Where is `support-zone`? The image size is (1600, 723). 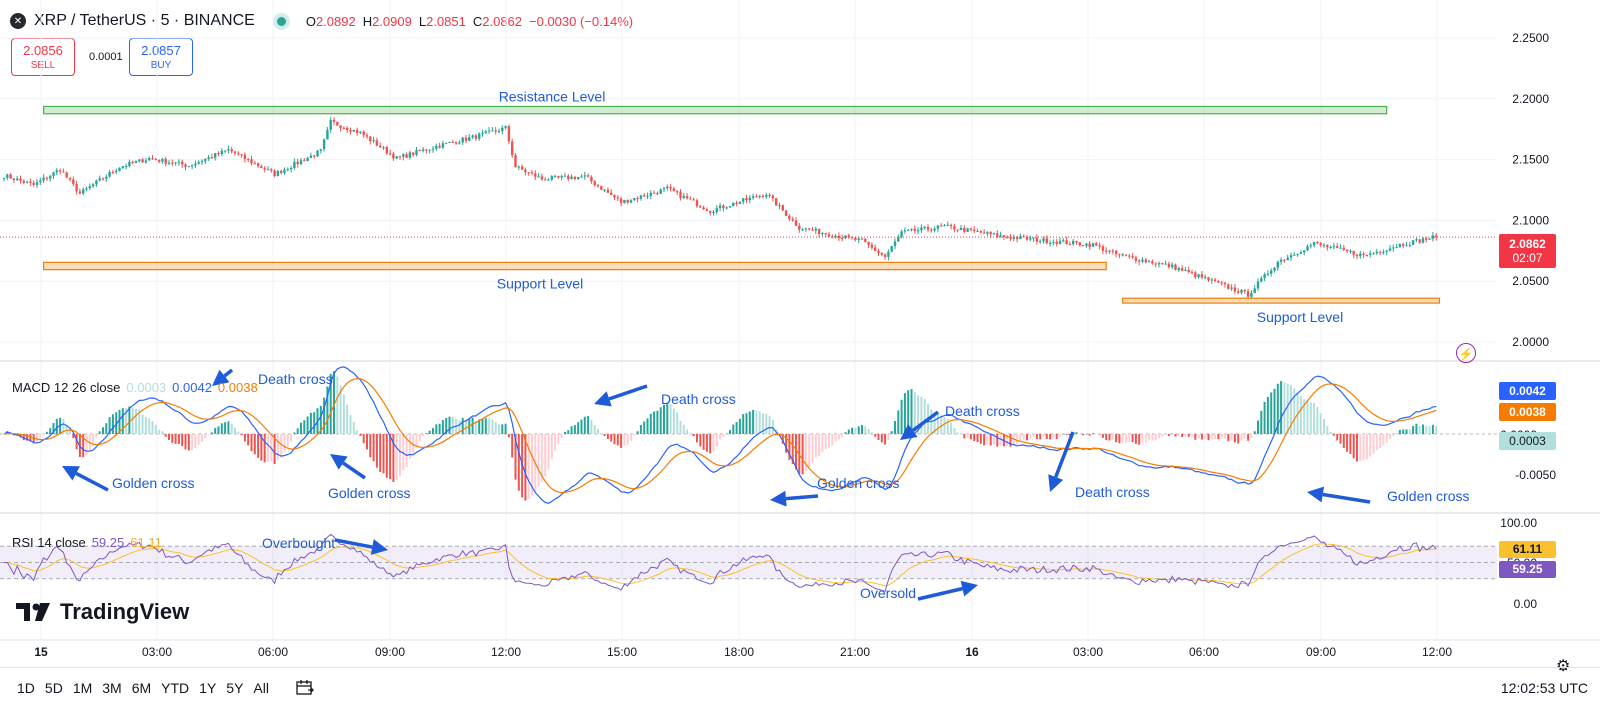 support-zone is located at coordinates (1281, 300).